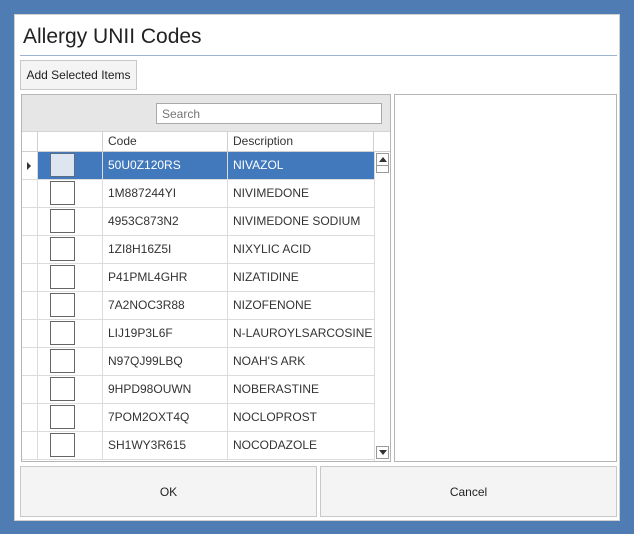 This screenshot has height=534, width=634. I want to click on dialog-title: Allergy UNII Codes, so click(112, 36).